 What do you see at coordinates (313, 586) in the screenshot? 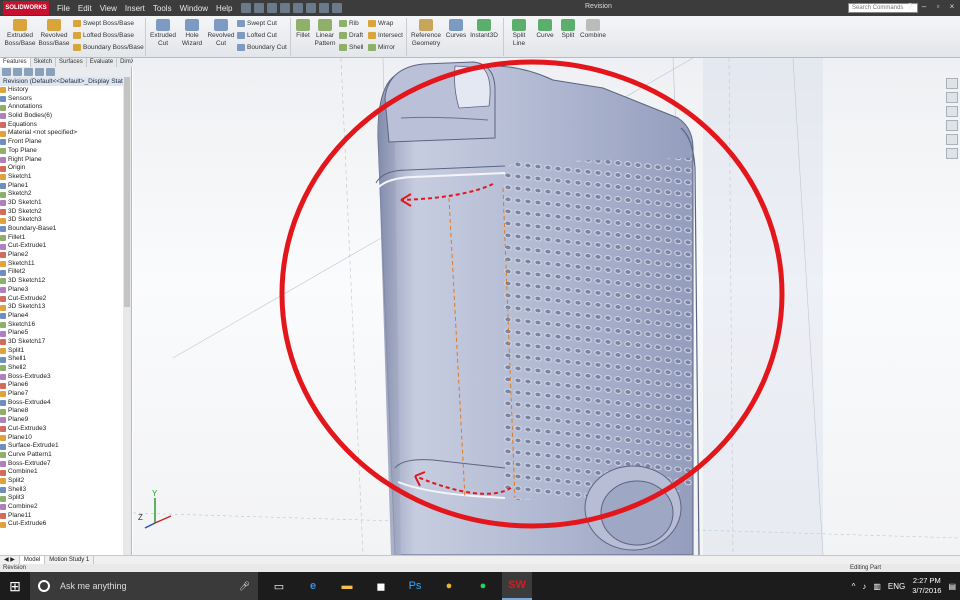
I see `edge-icon: e` at bounding box center [313, 586].